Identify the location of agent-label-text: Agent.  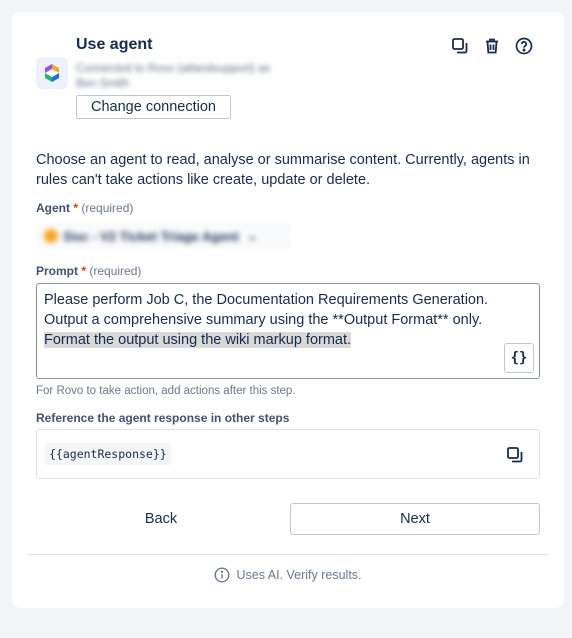
(53, 208).